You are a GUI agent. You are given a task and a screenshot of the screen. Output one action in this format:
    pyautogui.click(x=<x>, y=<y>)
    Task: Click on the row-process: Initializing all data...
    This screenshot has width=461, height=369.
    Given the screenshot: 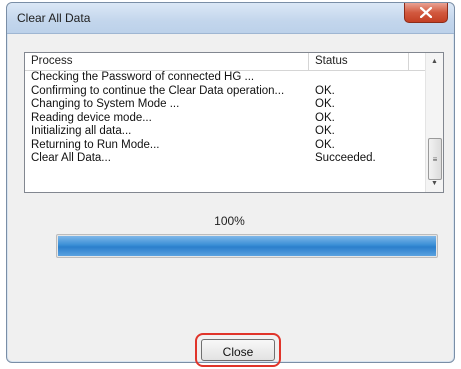 What is the action you would take?
    pyautogui.click(x=81, y=131)
    